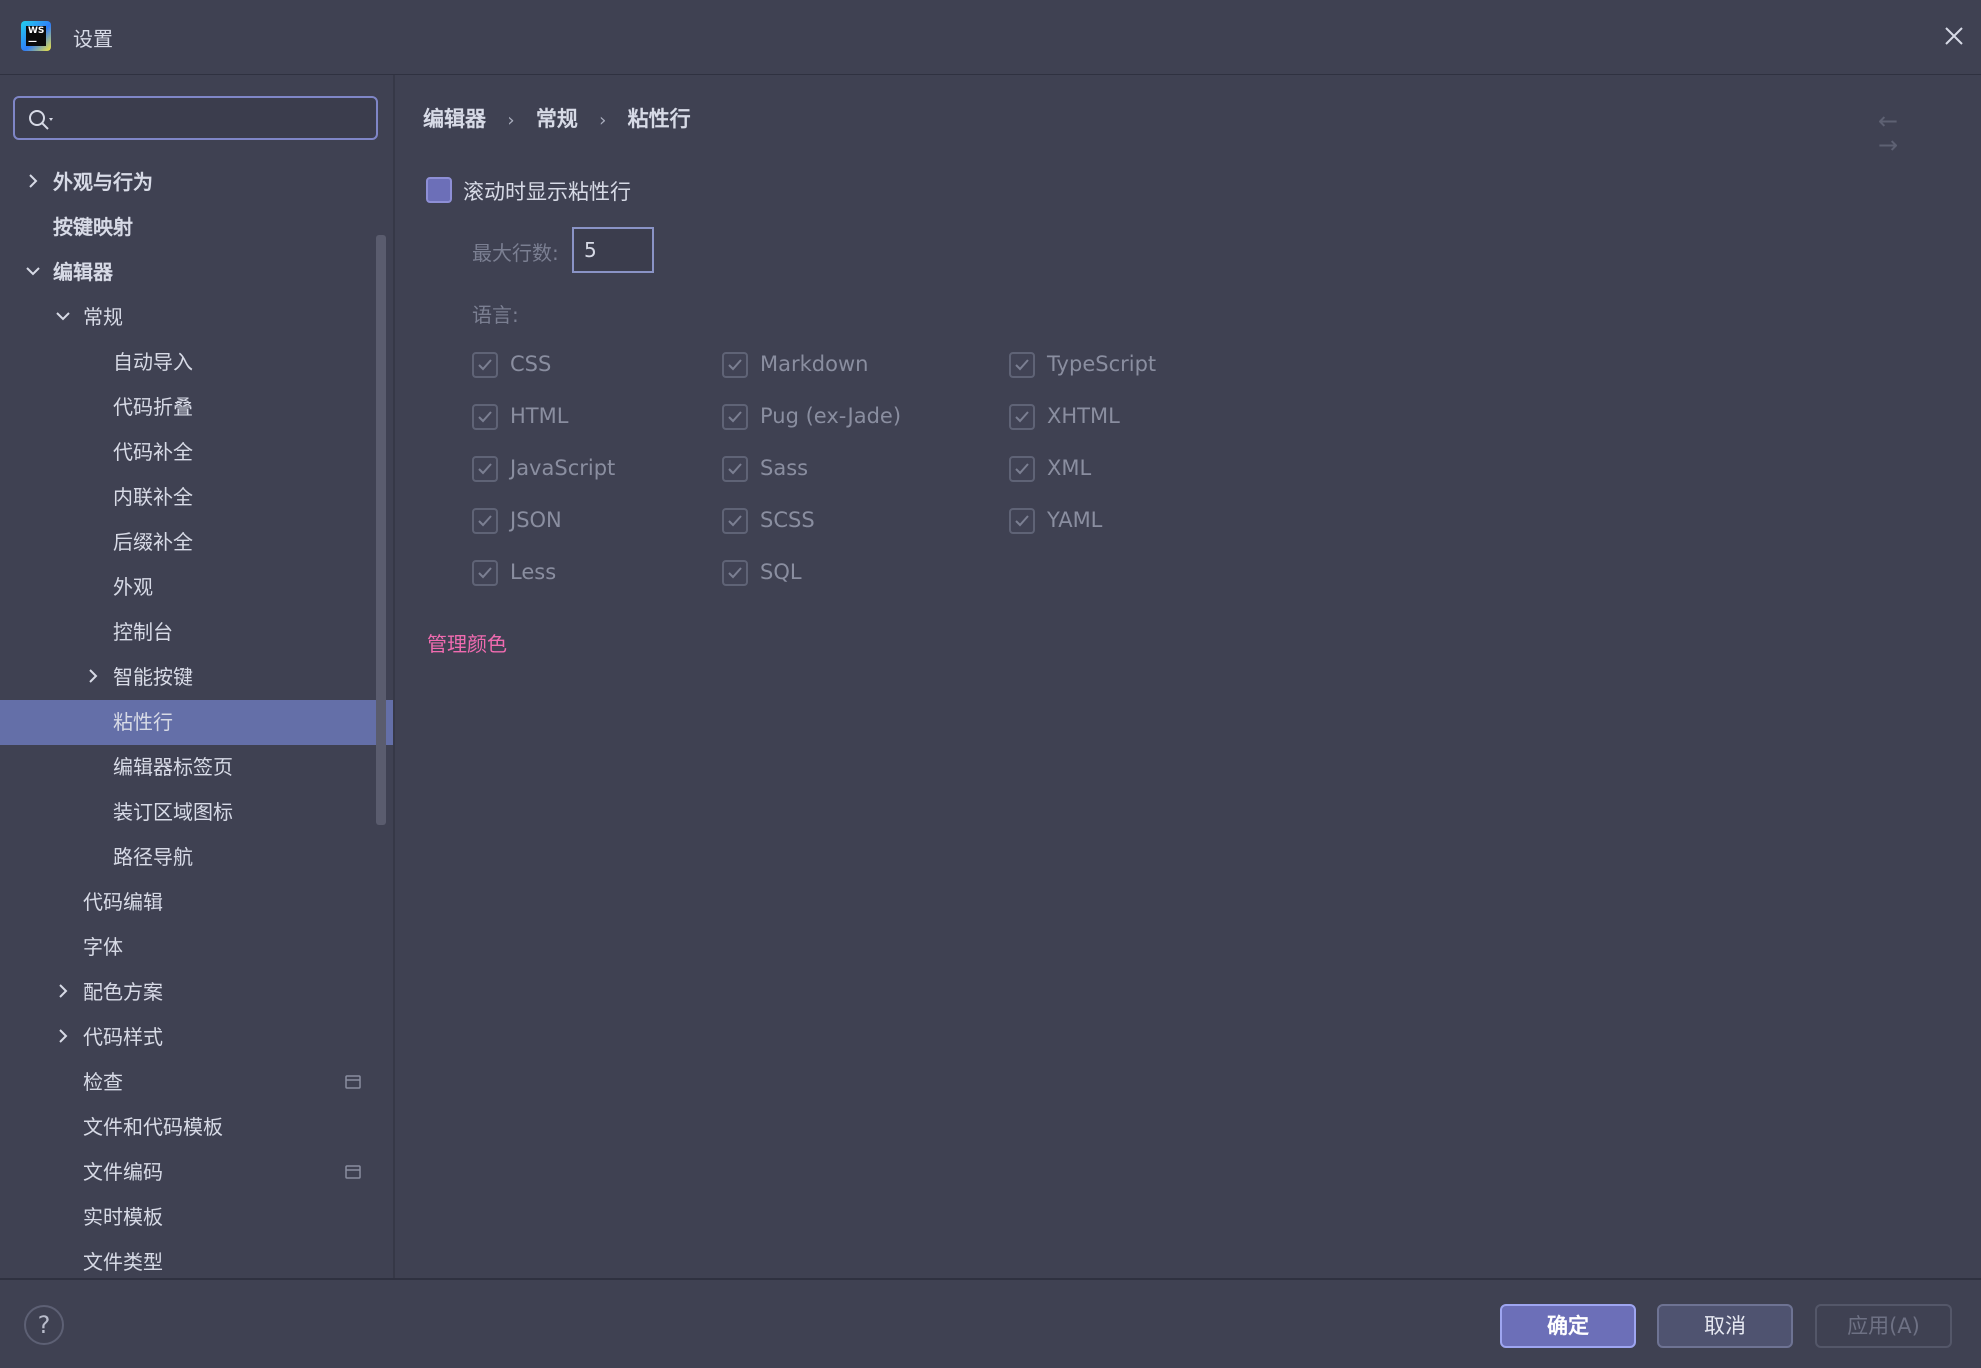 The width and height of the screenshot is (1981, 1368). I want to click on sidebar-item-code-folding: 代码折叠, so click(196, 407).